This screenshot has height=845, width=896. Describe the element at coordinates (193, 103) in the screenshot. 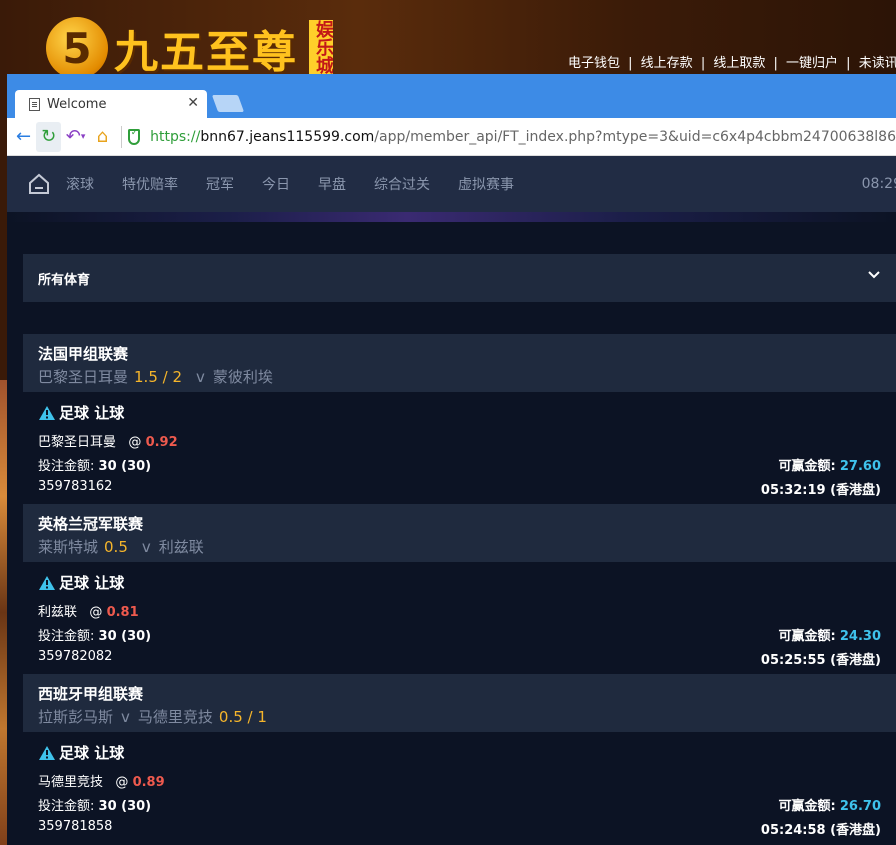

I see `close-icon: ✕` at that location.